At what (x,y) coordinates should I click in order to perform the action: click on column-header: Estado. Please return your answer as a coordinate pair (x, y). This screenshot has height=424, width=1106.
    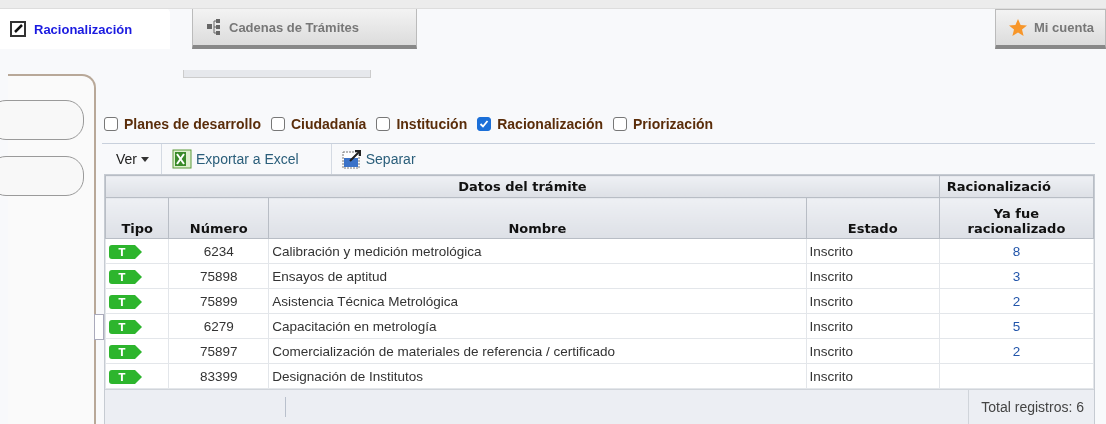
    Looking at the image, I should click on (873, 218).